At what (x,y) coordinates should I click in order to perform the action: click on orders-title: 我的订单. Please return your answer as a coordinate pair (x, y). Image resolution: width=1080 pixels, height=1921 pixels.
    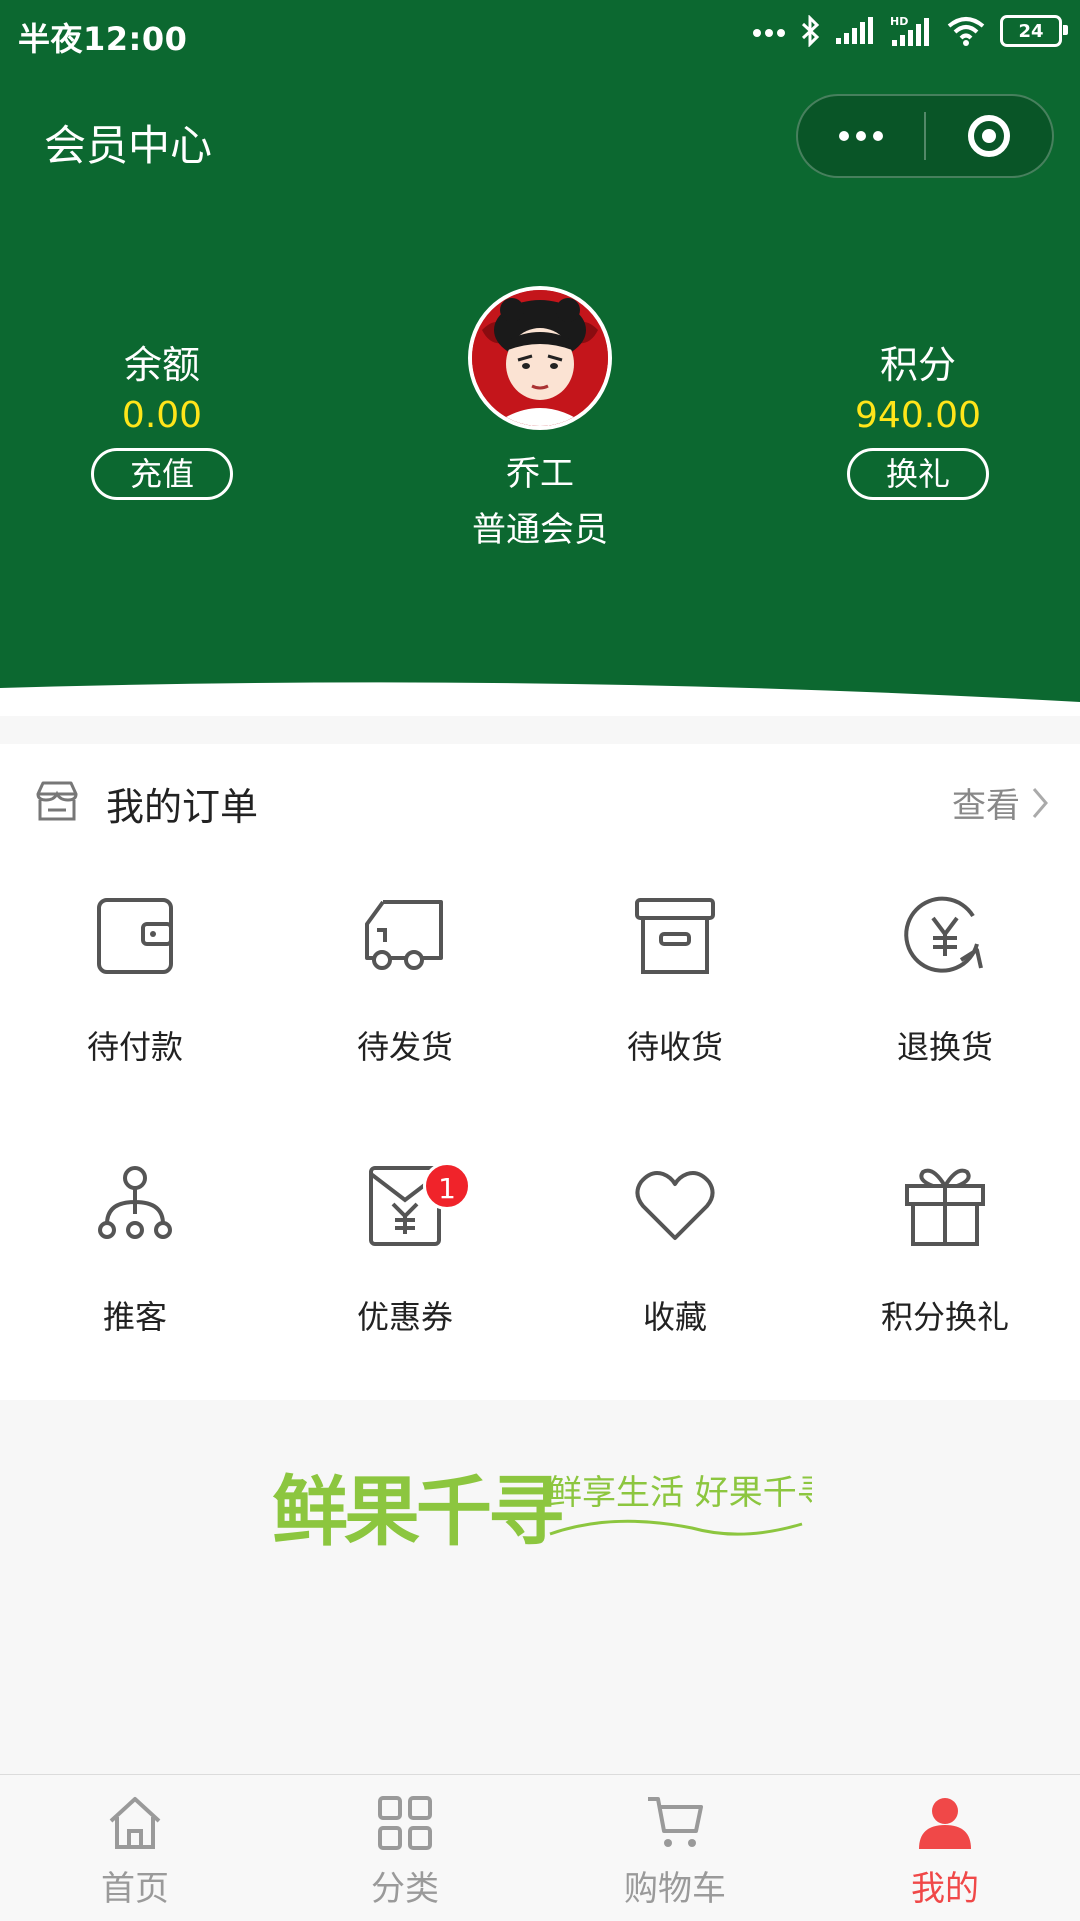
    Looking at the image, I should click on (182, 807).